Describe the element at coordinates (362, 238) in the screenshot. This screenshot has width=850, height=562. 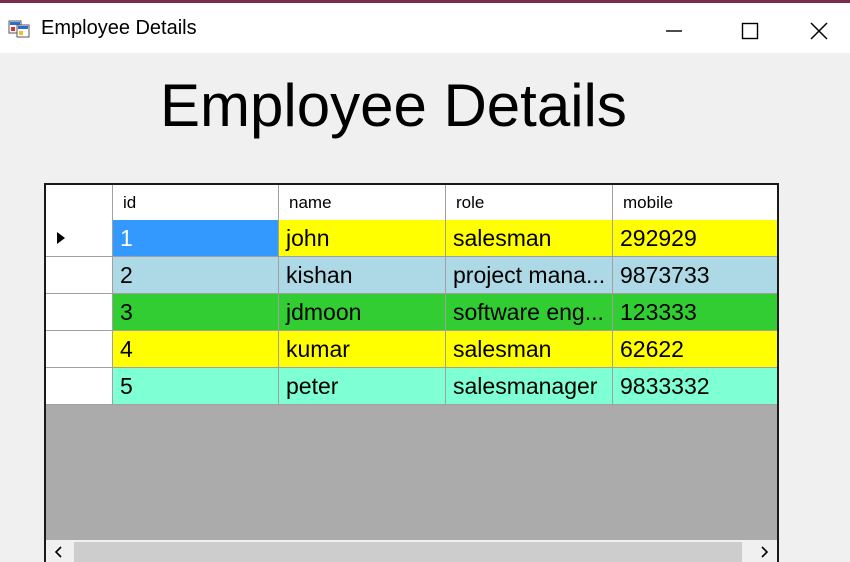
I see `grid-cell-name: john` at that location.